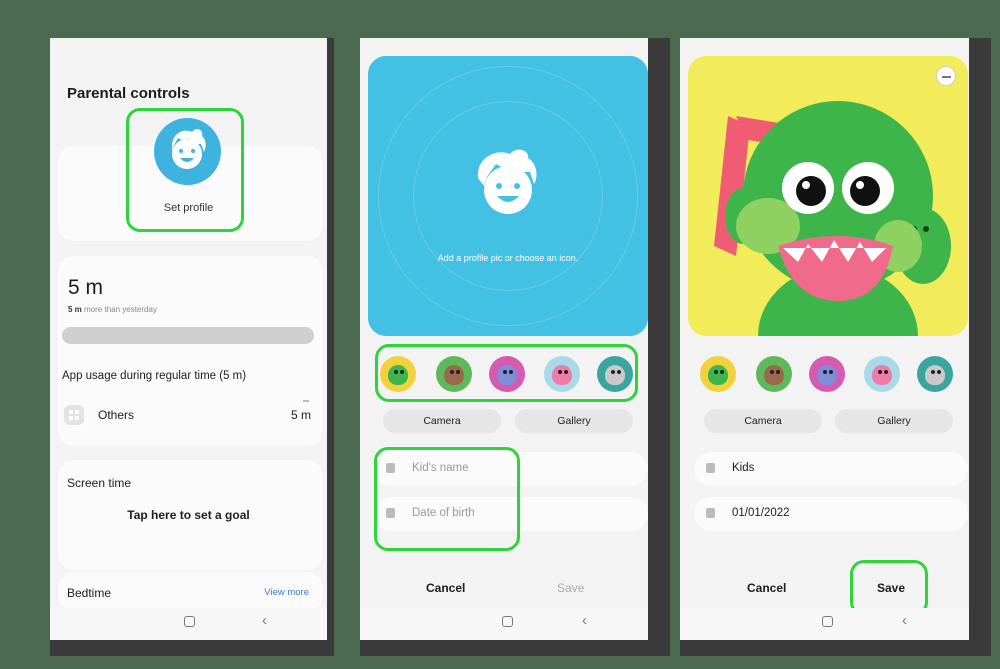  What do you see at coordinates (185, 170) in the screenshot?
I see `set-profile-highlight` at bounding box center [185, 170].